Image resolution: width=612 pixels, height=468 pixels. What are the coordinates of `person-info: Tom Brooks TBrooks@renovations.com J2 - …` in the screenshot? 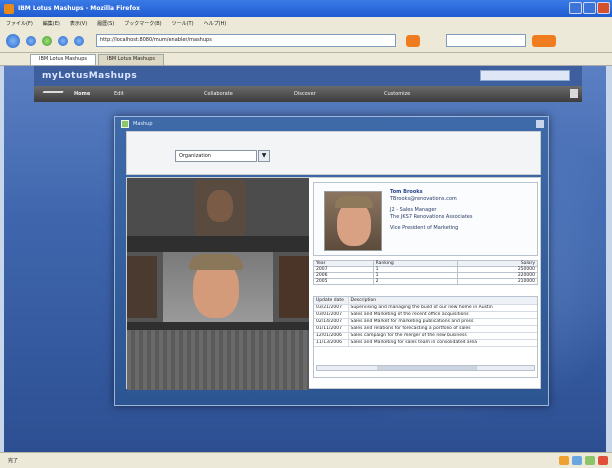 It's located at (431, 210).